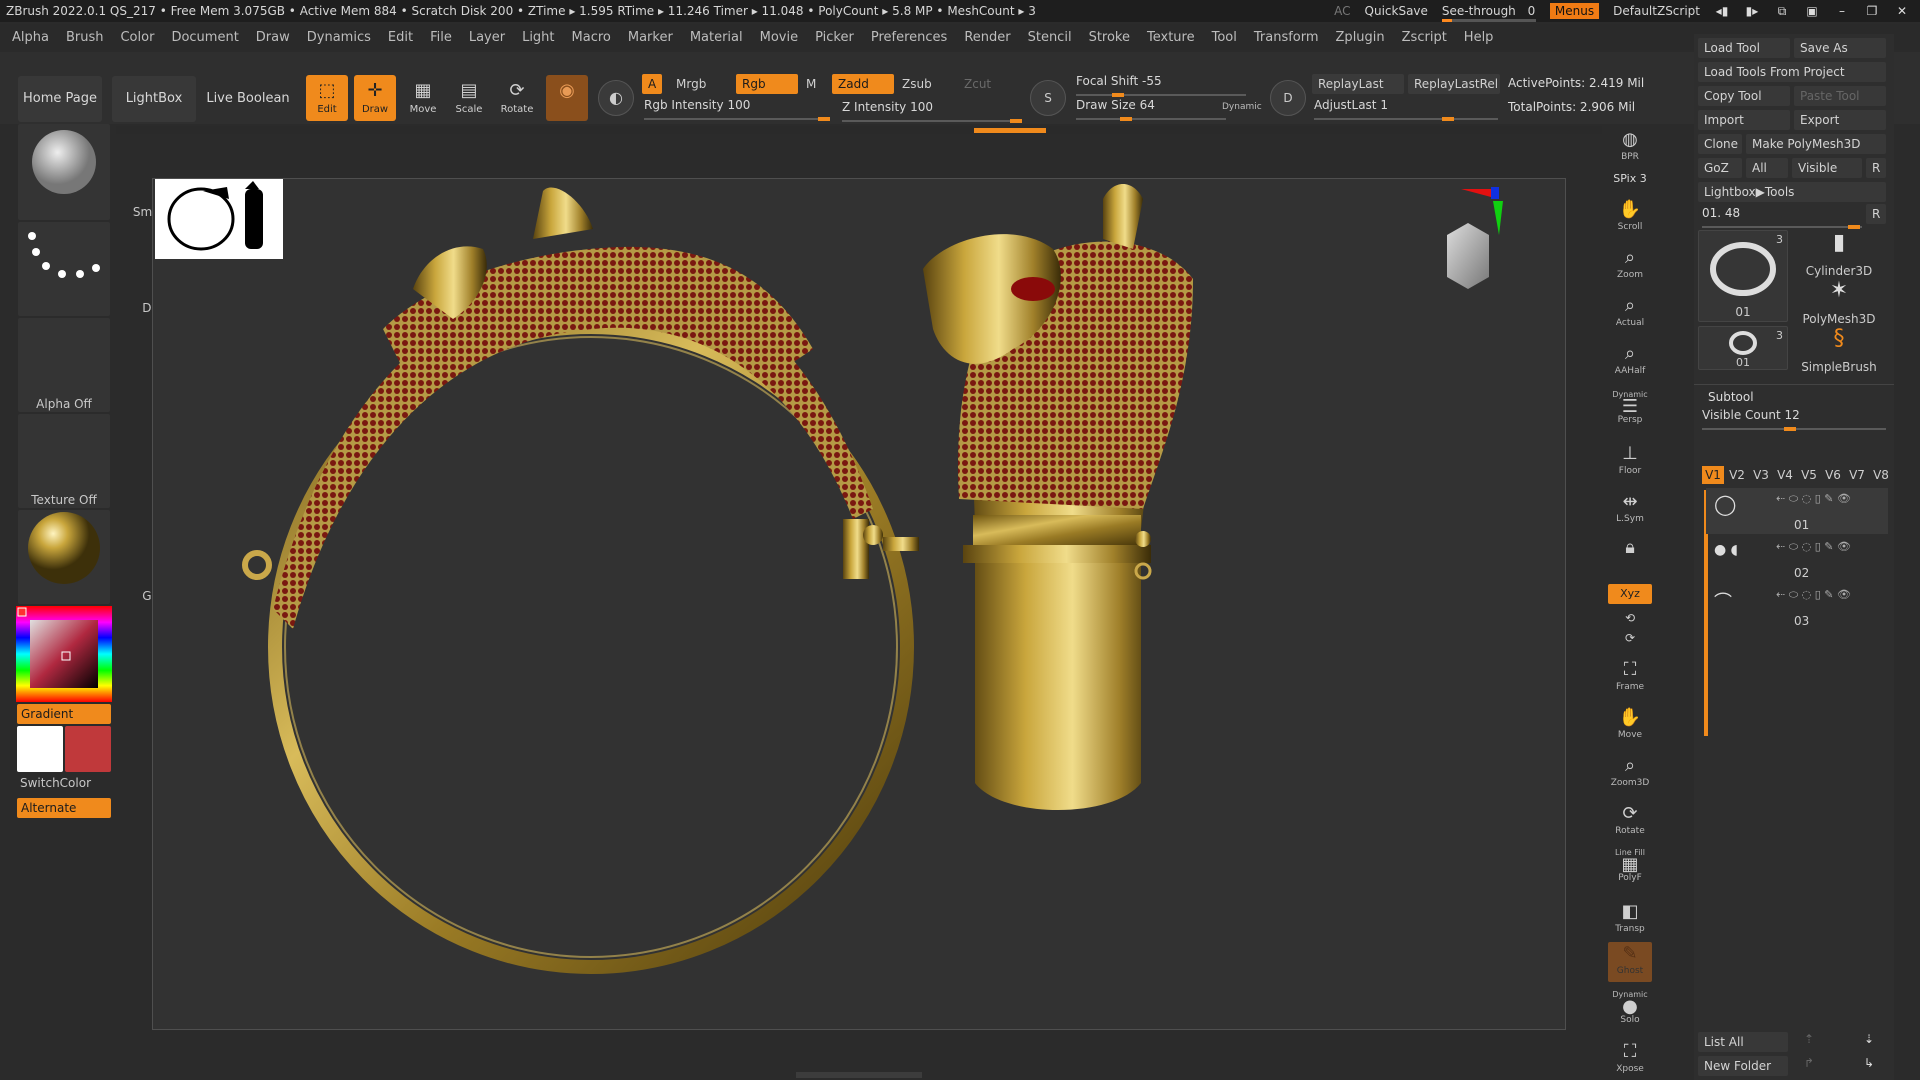 The height and width of the screenshot is (1080, 1920). I want to click on gradient-toggle: Gradient, so click(64, 714).